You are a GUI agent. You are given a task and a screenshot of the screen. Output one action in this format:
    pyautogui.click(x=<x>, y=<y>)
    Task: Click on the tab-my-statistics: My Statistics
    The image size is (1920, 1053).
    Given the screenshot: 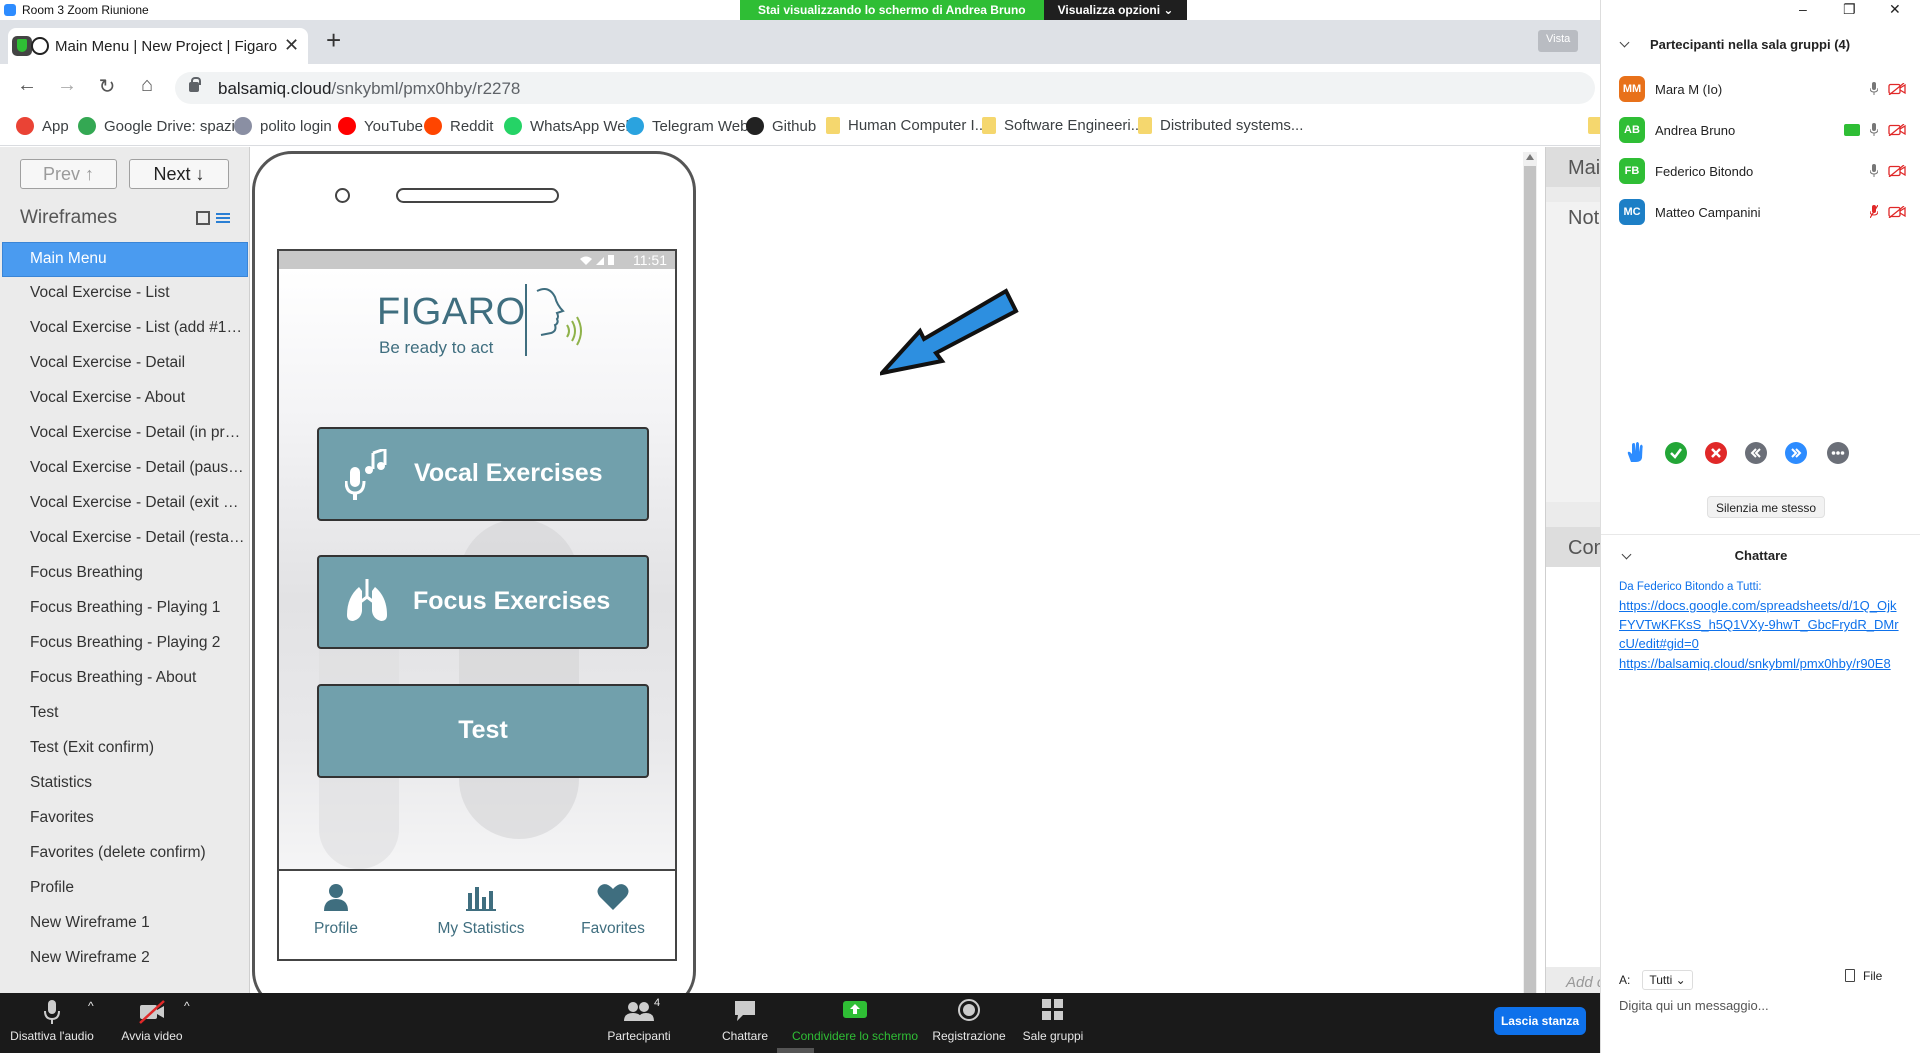 What is the action you would take?
    pyautogui.click(x=481, y=910)
    